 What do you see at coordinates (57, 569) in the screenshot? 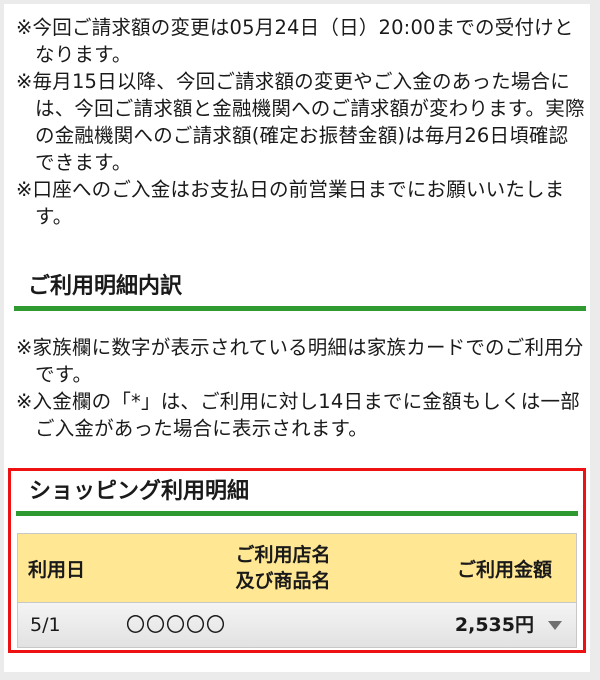
I see `header-date: 利用日` at bounding box center [57, 569].